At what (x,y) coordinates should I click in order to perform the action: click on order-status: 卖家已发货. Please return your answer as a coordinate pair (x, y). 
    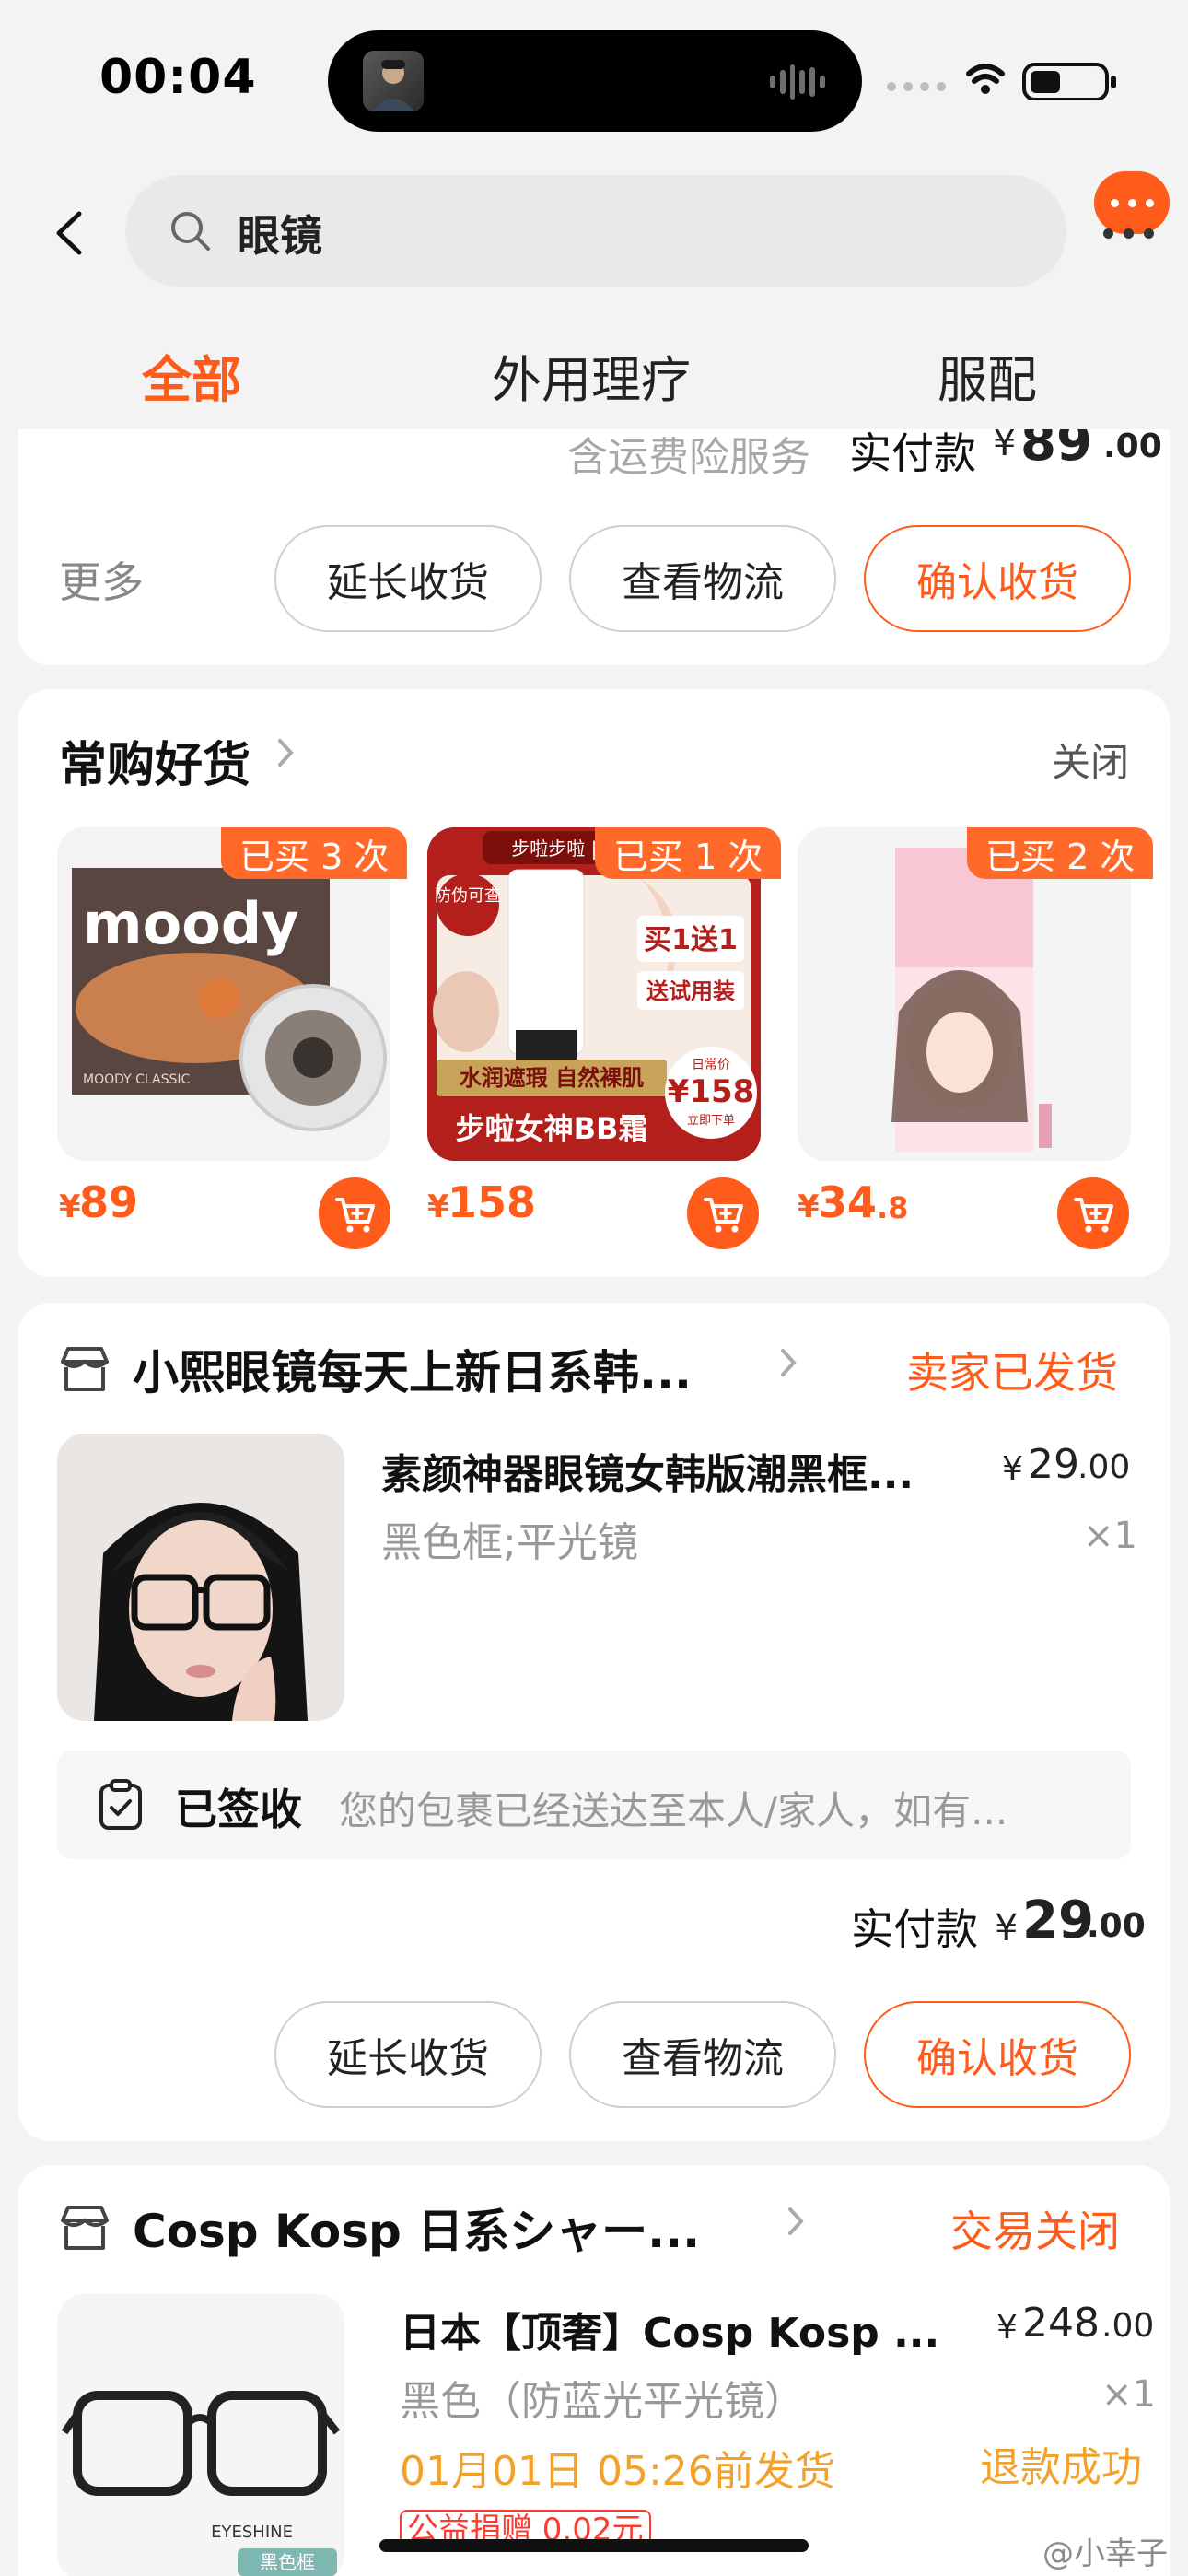
    Looking at the image, I should click on (1012, 1373).